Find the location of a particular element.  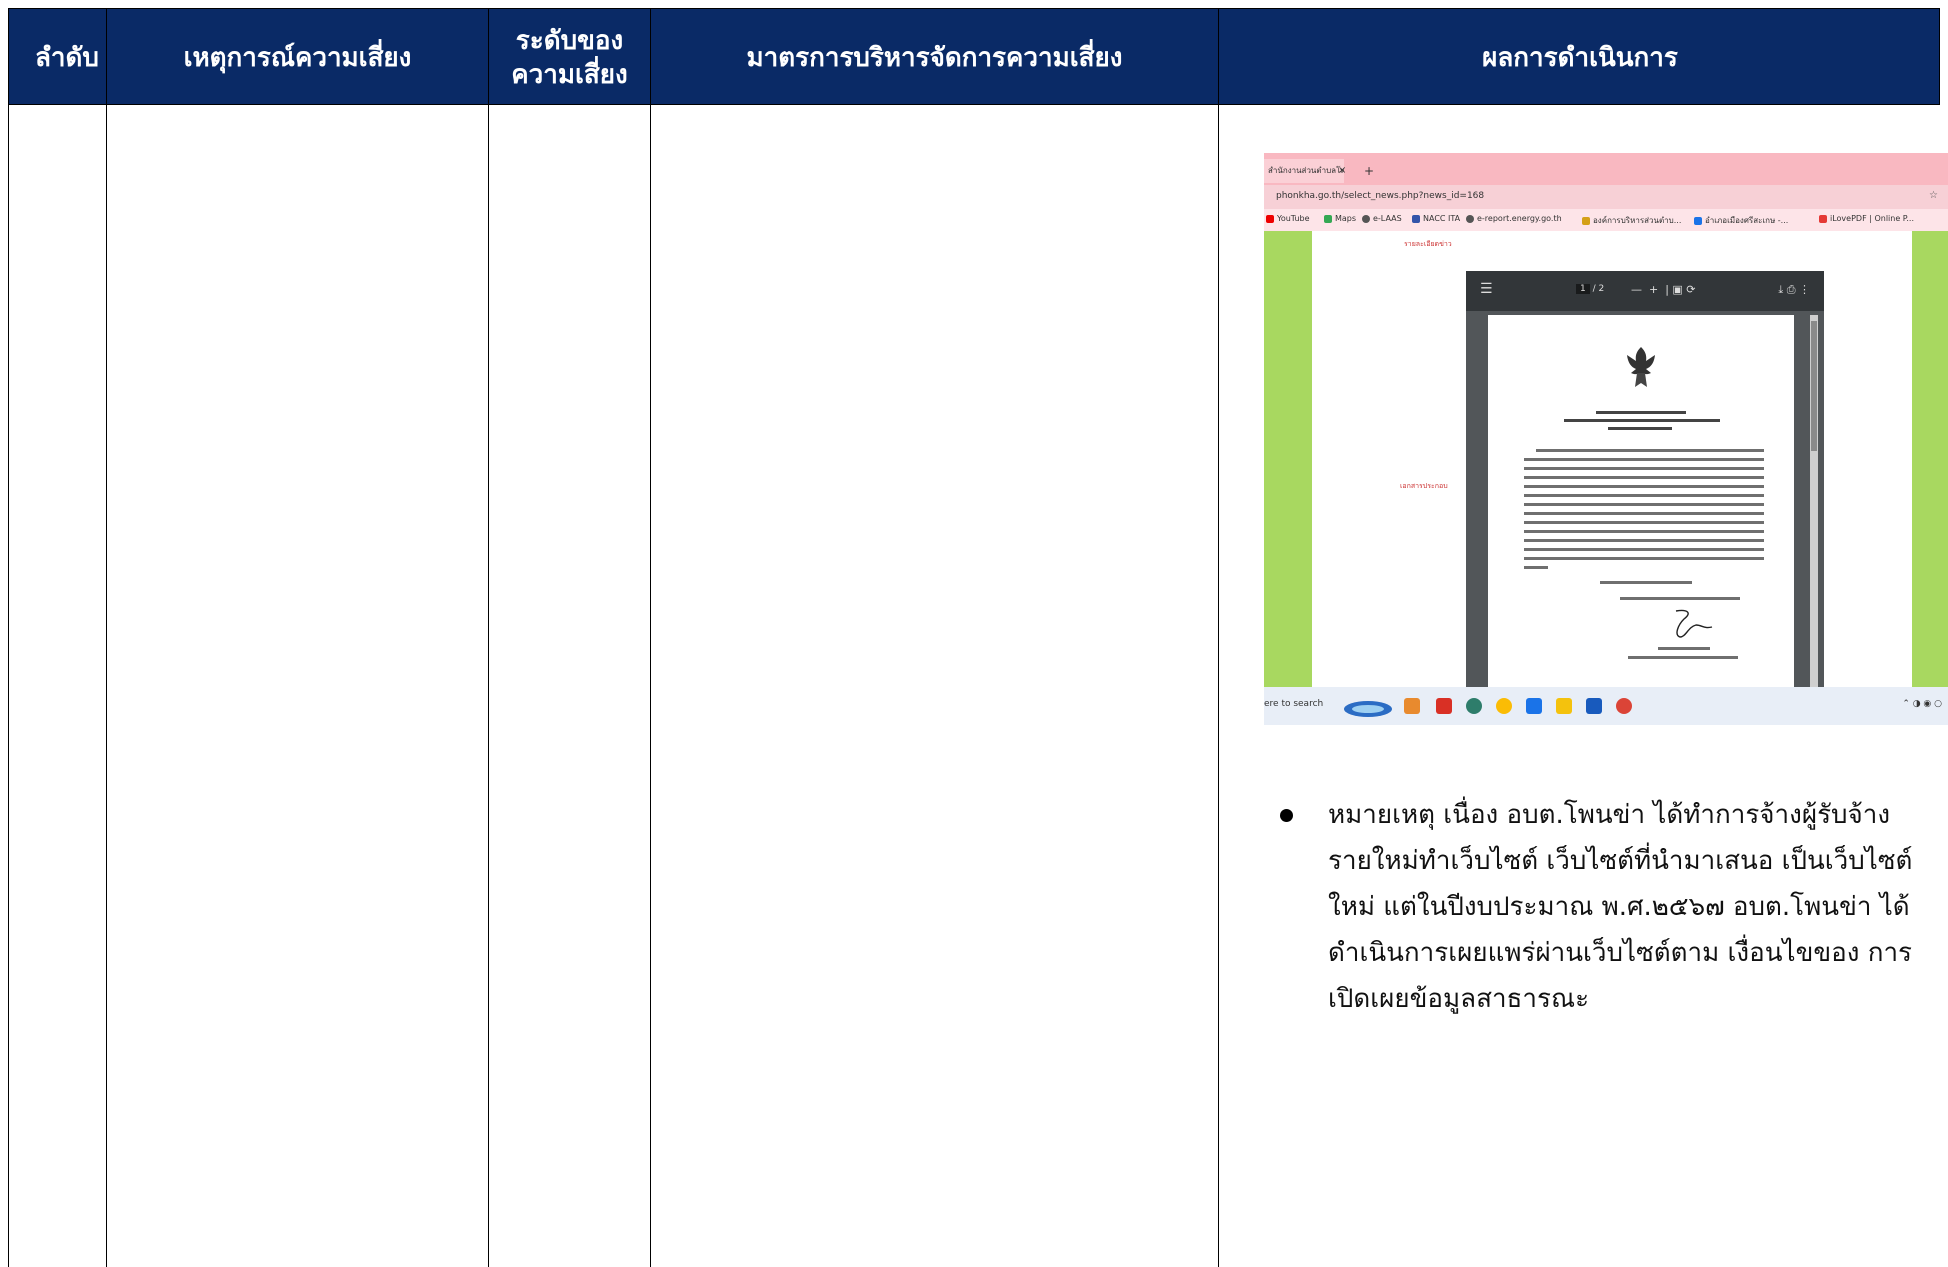

emblem-icon is located at coordinates (1586, 220).